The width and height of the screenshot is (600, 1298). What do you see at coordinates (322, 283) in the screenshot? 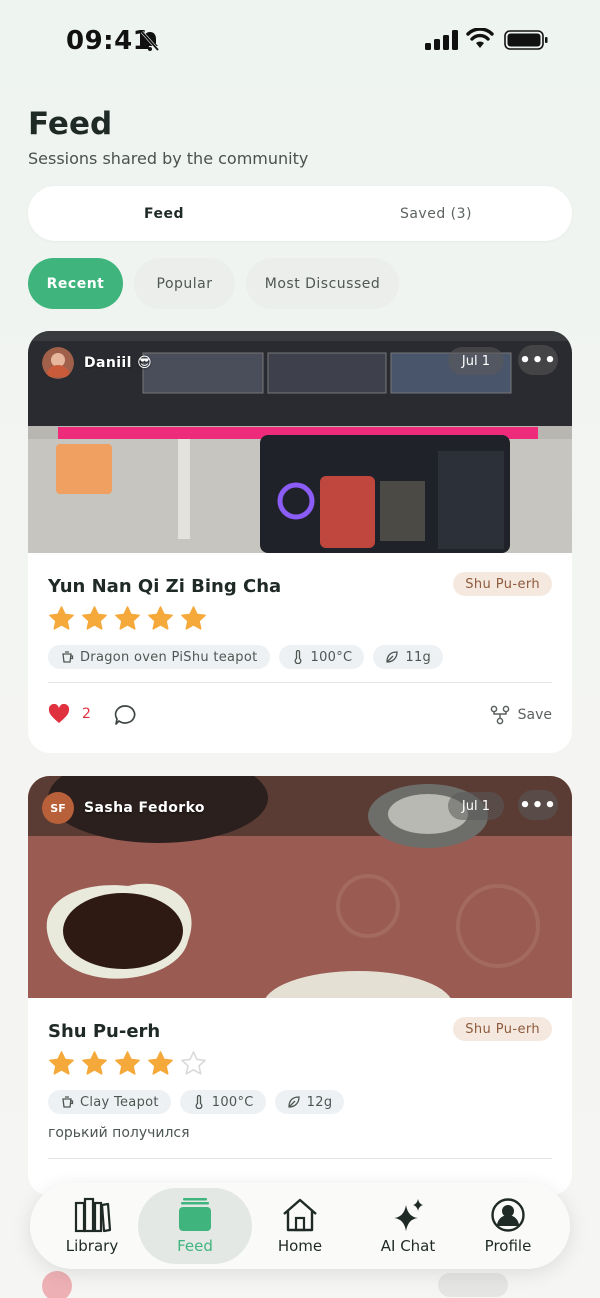
I see `filter-most-discussed: Most Discussed` at bounding box center [322, 283].